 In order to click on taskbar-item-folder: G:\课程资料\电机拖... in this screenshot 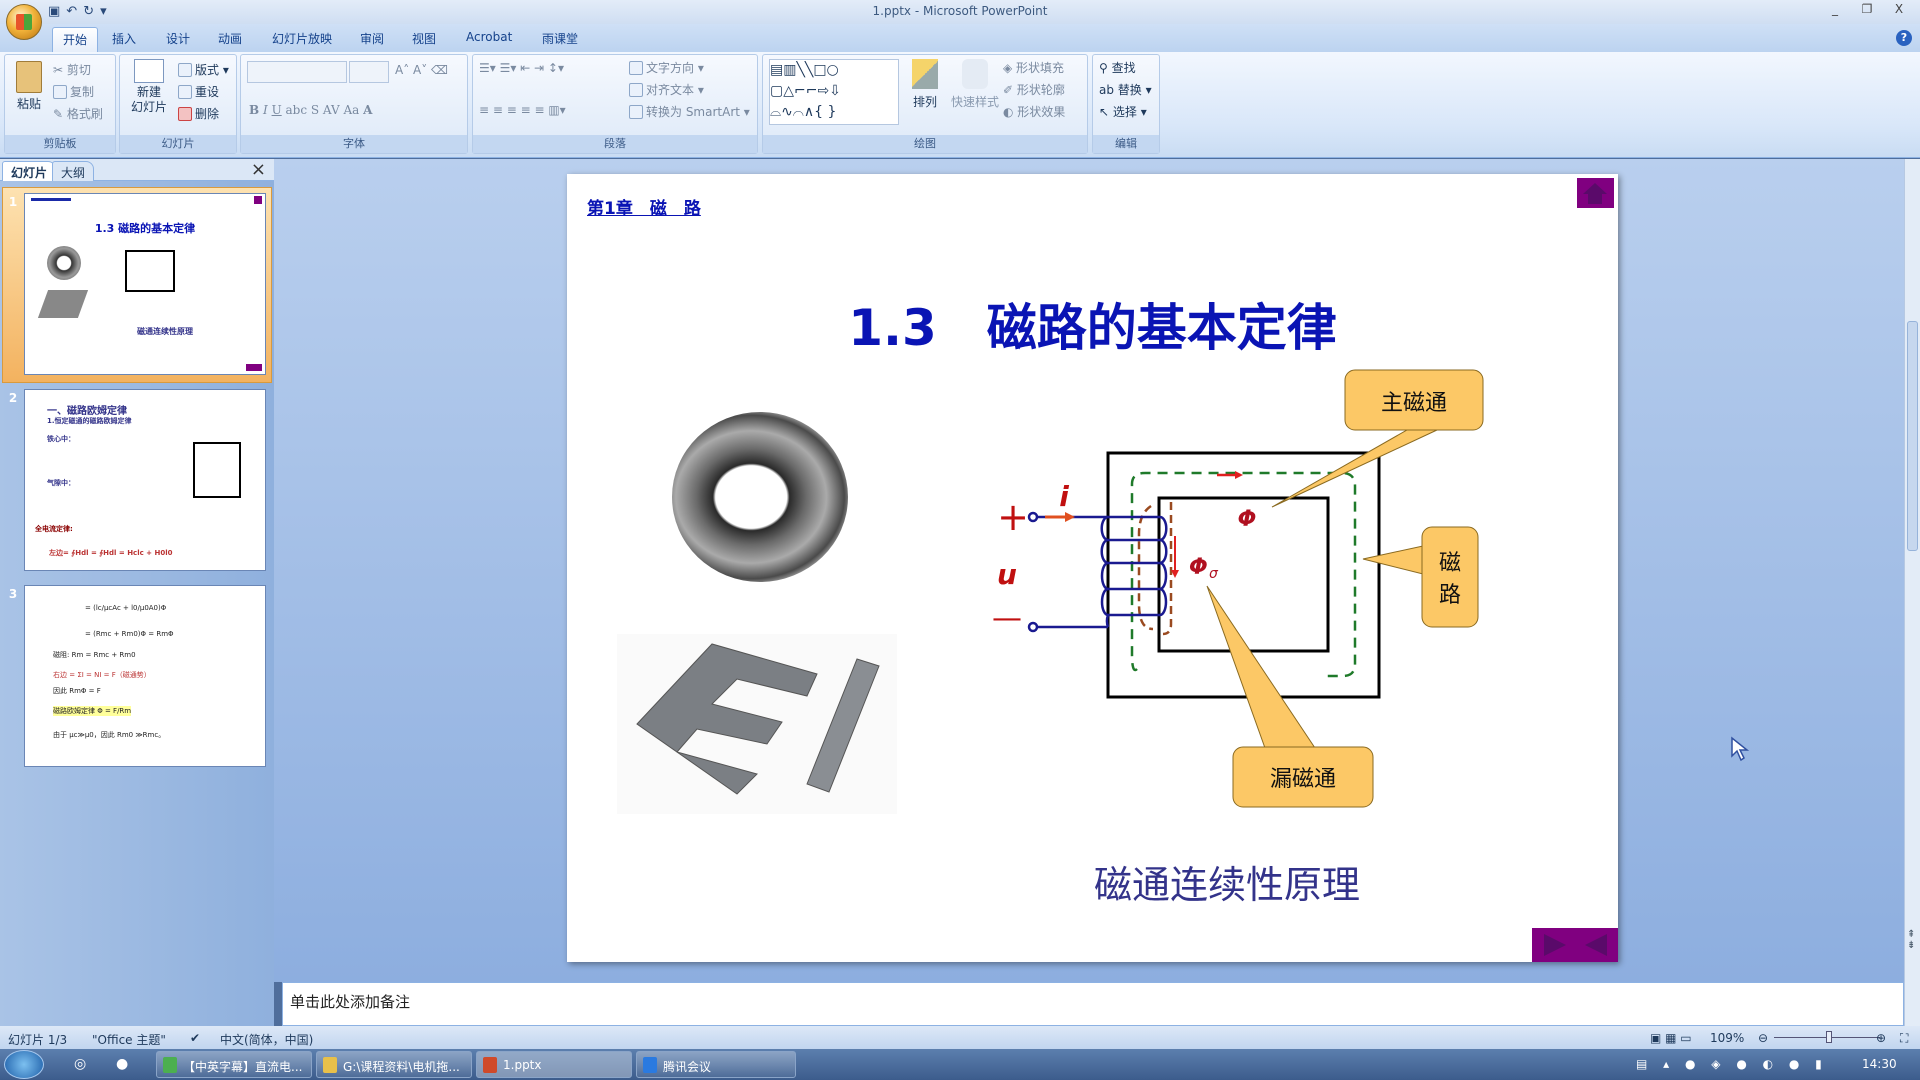, I will do `click(394, 1064)`.